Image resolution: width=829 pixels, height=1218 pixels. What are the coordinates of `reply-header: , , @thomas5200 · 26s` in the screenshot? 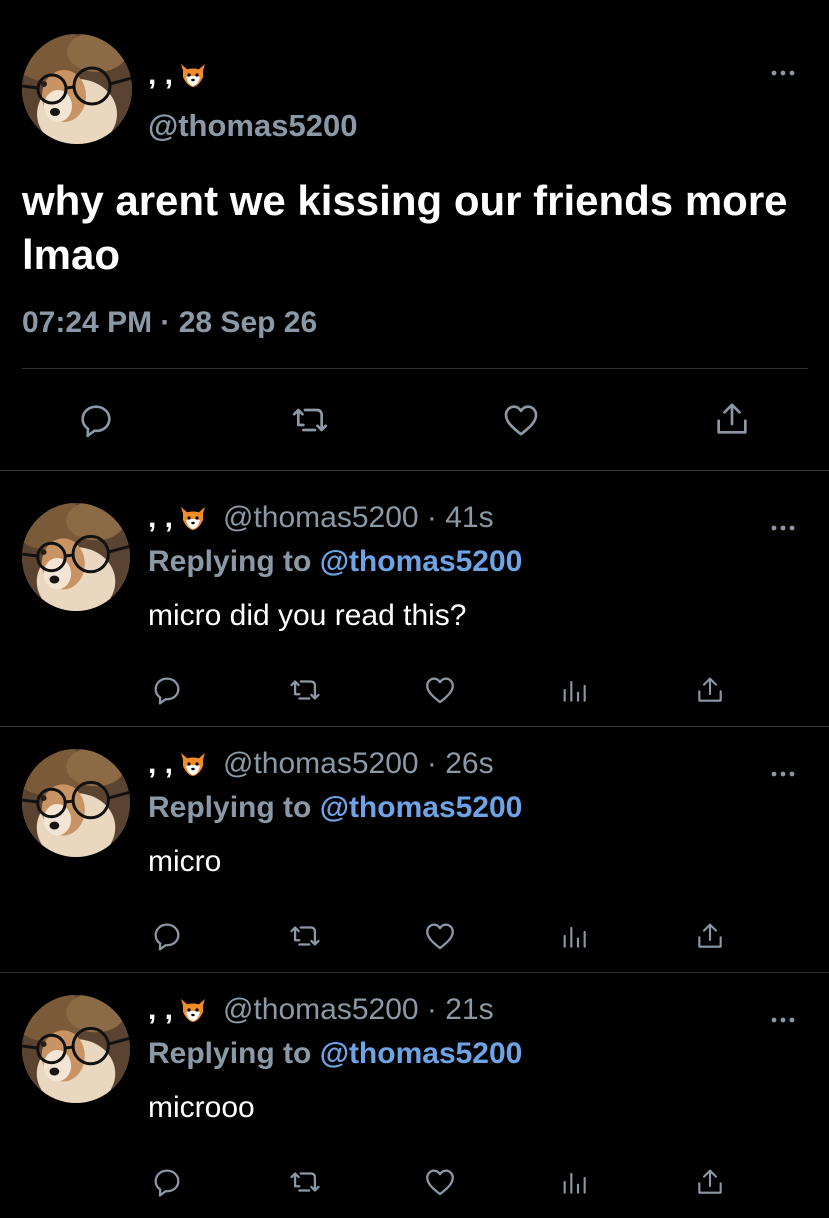 It's located at (321, 764).